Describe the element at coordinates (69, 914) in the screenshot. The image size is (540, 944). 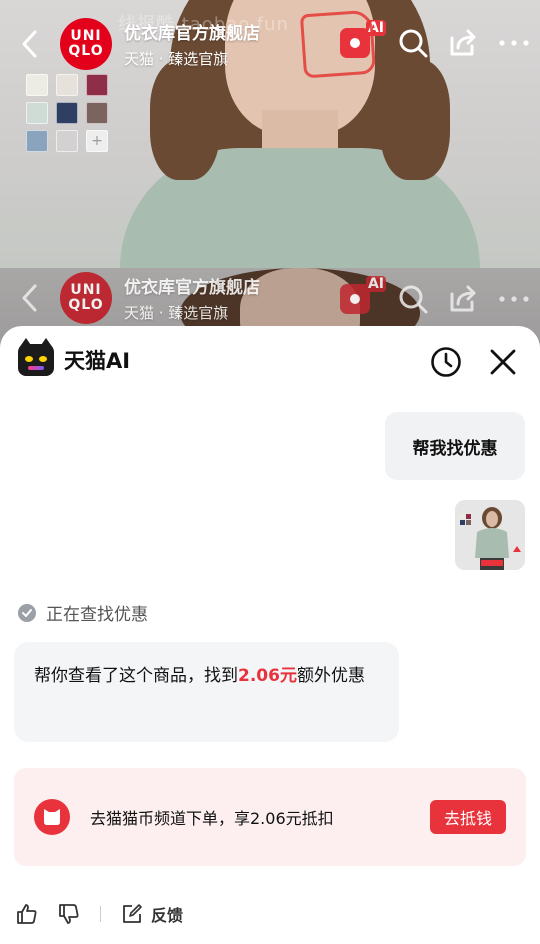
I see `thumbs-down-icon` at that location.